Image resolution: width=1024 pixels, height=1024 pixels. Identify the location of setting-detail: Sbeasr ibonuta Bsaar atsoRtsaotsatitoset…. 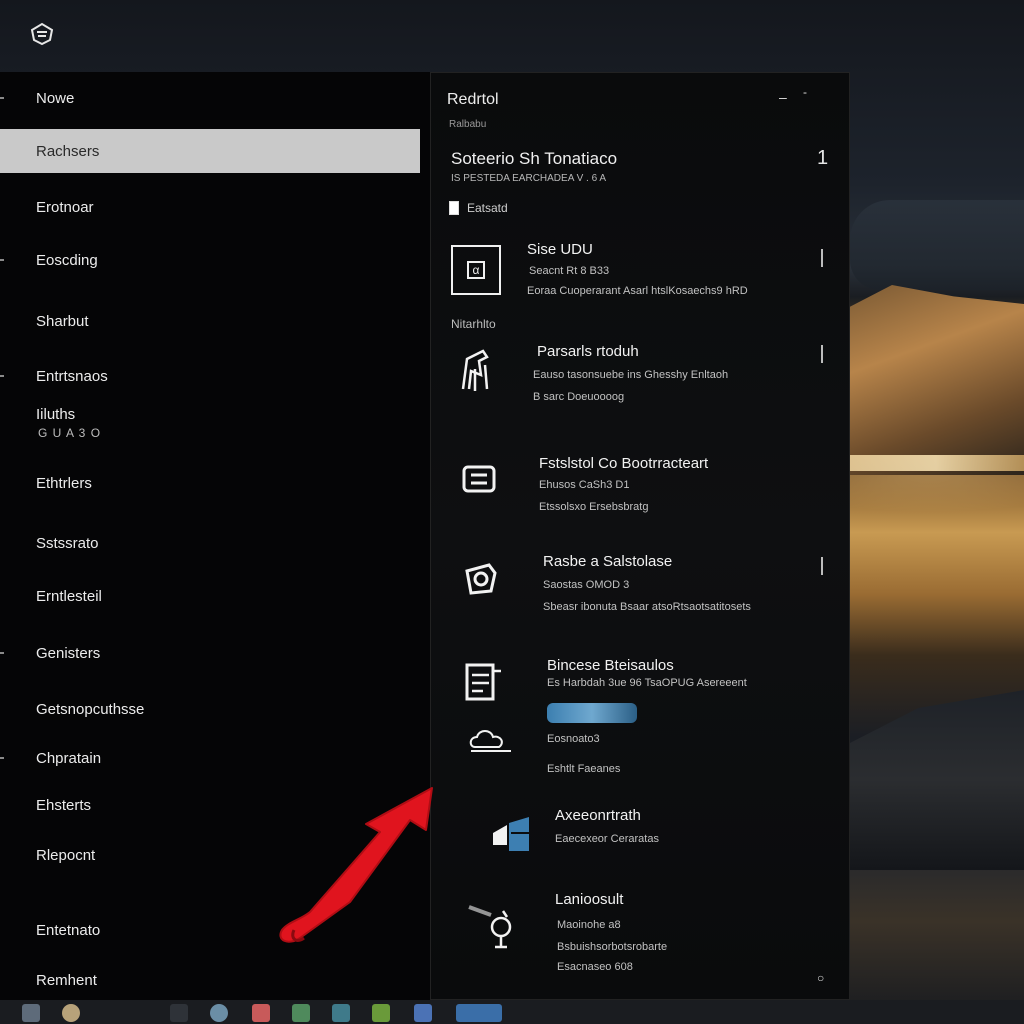
(647, 607).